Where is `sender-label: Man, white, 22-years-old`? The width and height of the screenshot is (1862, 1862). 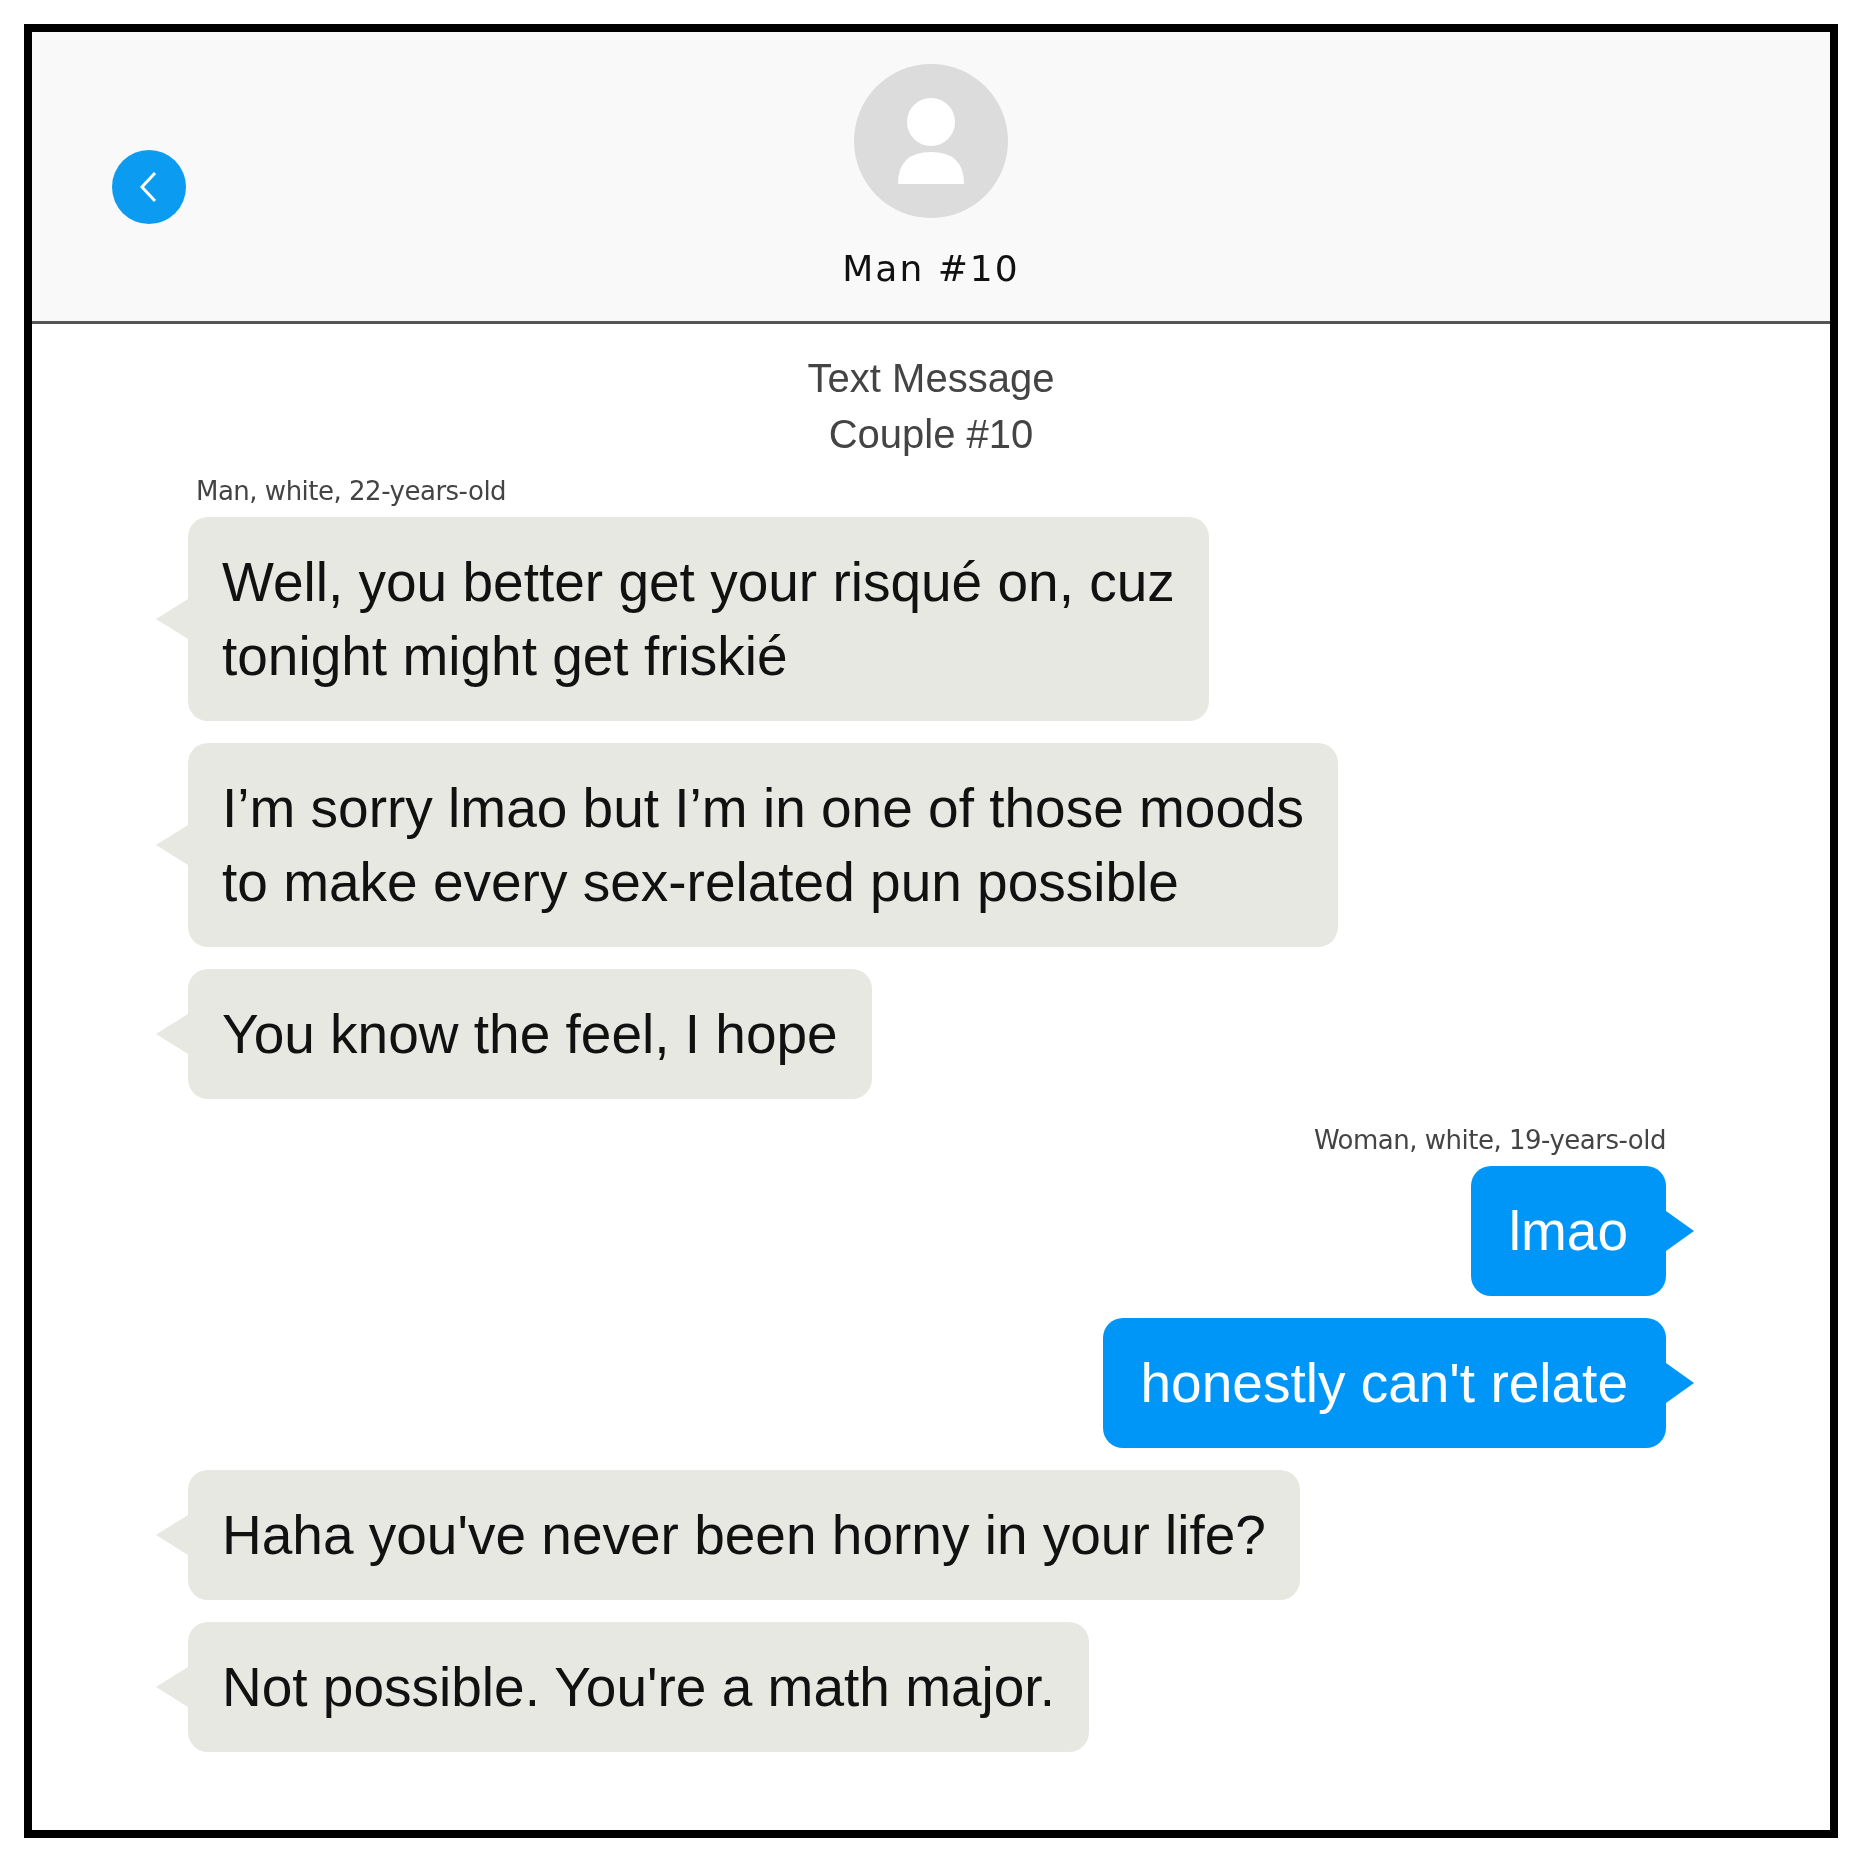 sender-label: Man, white, 22-years-old is located at coordinates (351, 491).